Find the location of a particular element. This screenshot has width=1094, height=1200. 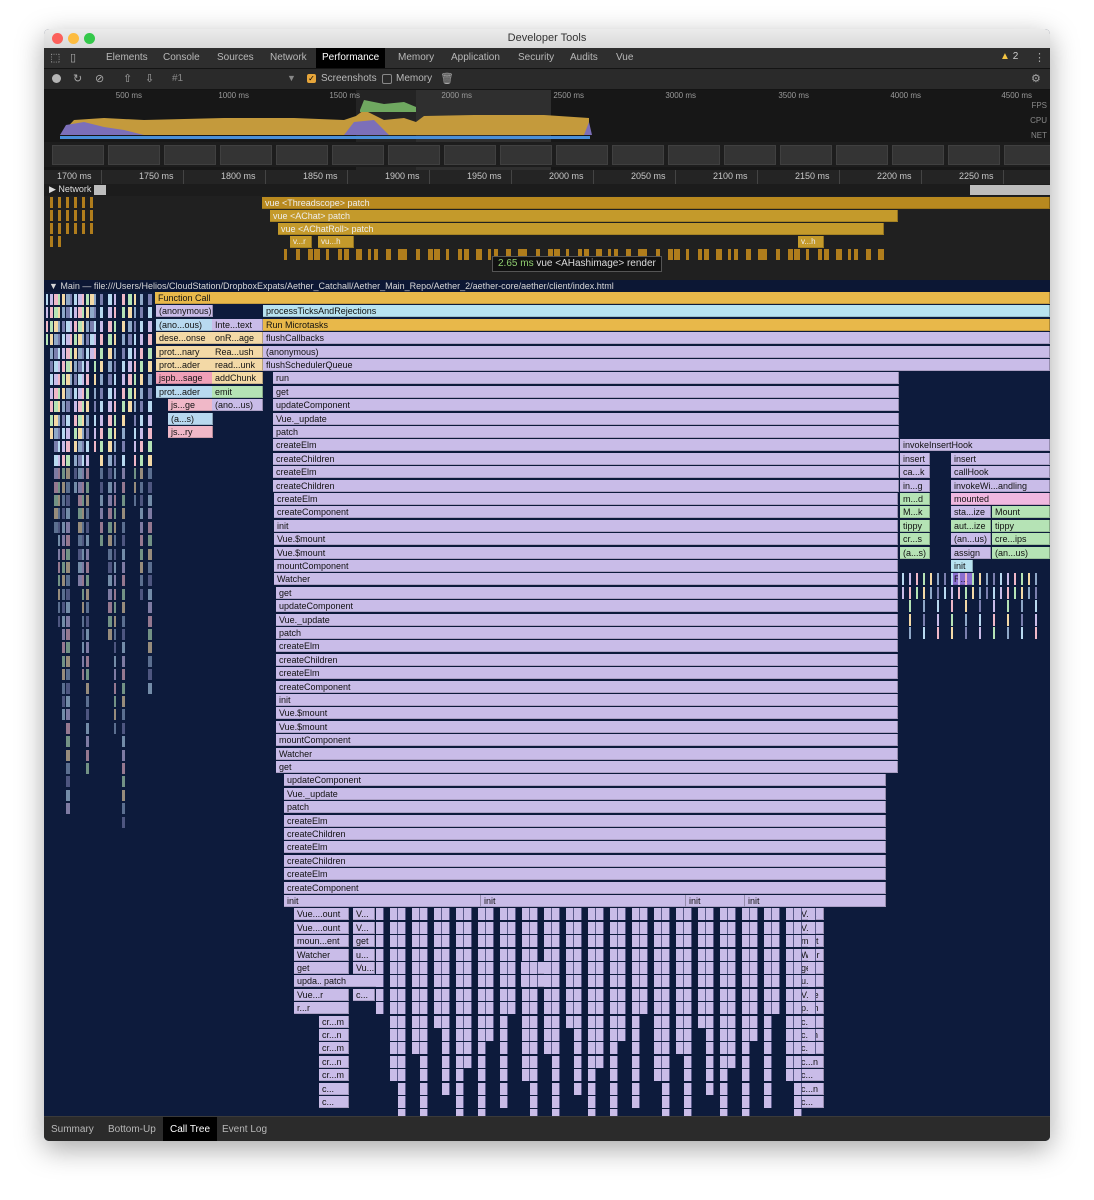

flame-entry-right: init is located at coordinates (962, 566).